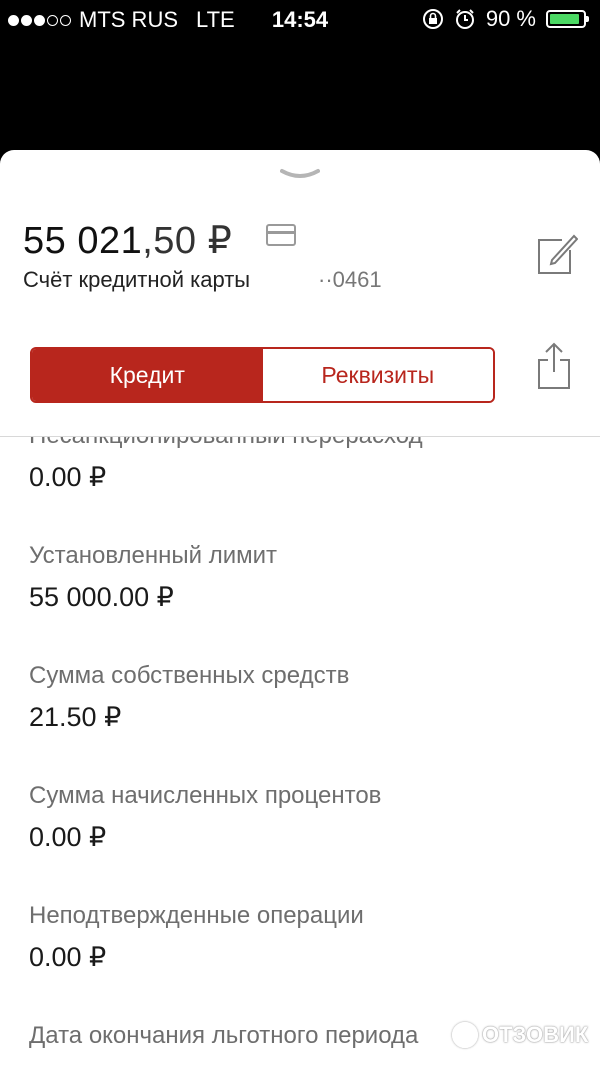 This screenshot has height=1065, width=600. I want to click on detail-label: Несанкционированный перерасход, so click(226, 443).